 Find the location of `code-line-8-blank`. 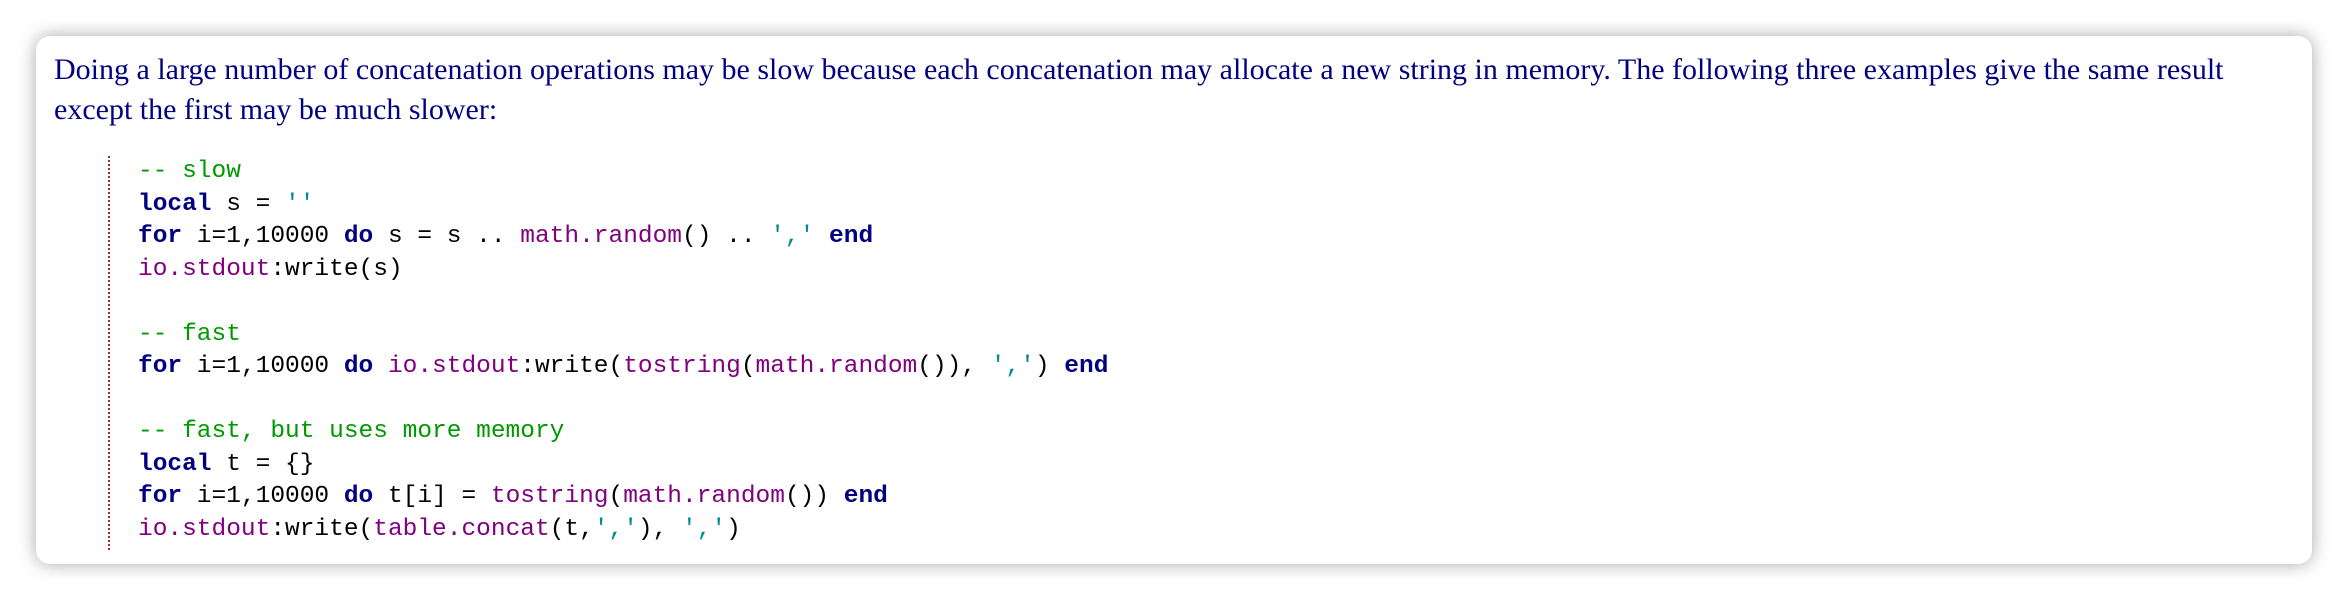

code-line-8-blank is located at coordinates (623, 400).